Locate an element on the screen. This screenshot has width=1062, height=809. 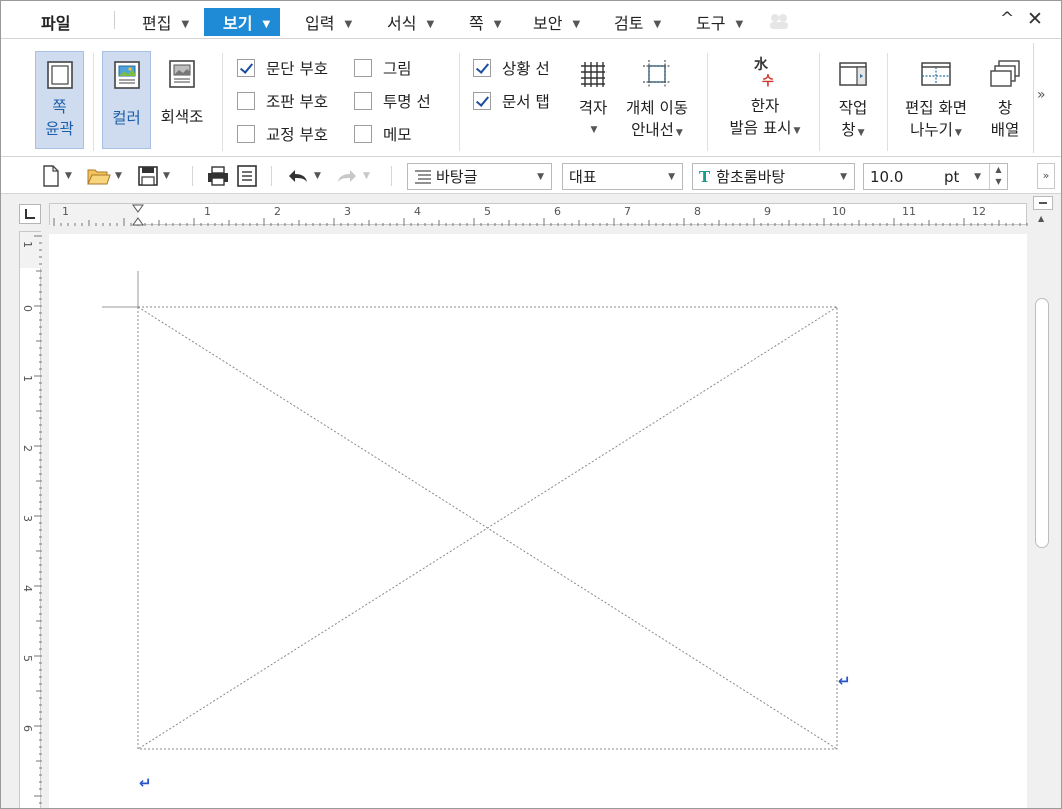
menu-tools: 도구 ▼ is located at coordinates (719, 22).